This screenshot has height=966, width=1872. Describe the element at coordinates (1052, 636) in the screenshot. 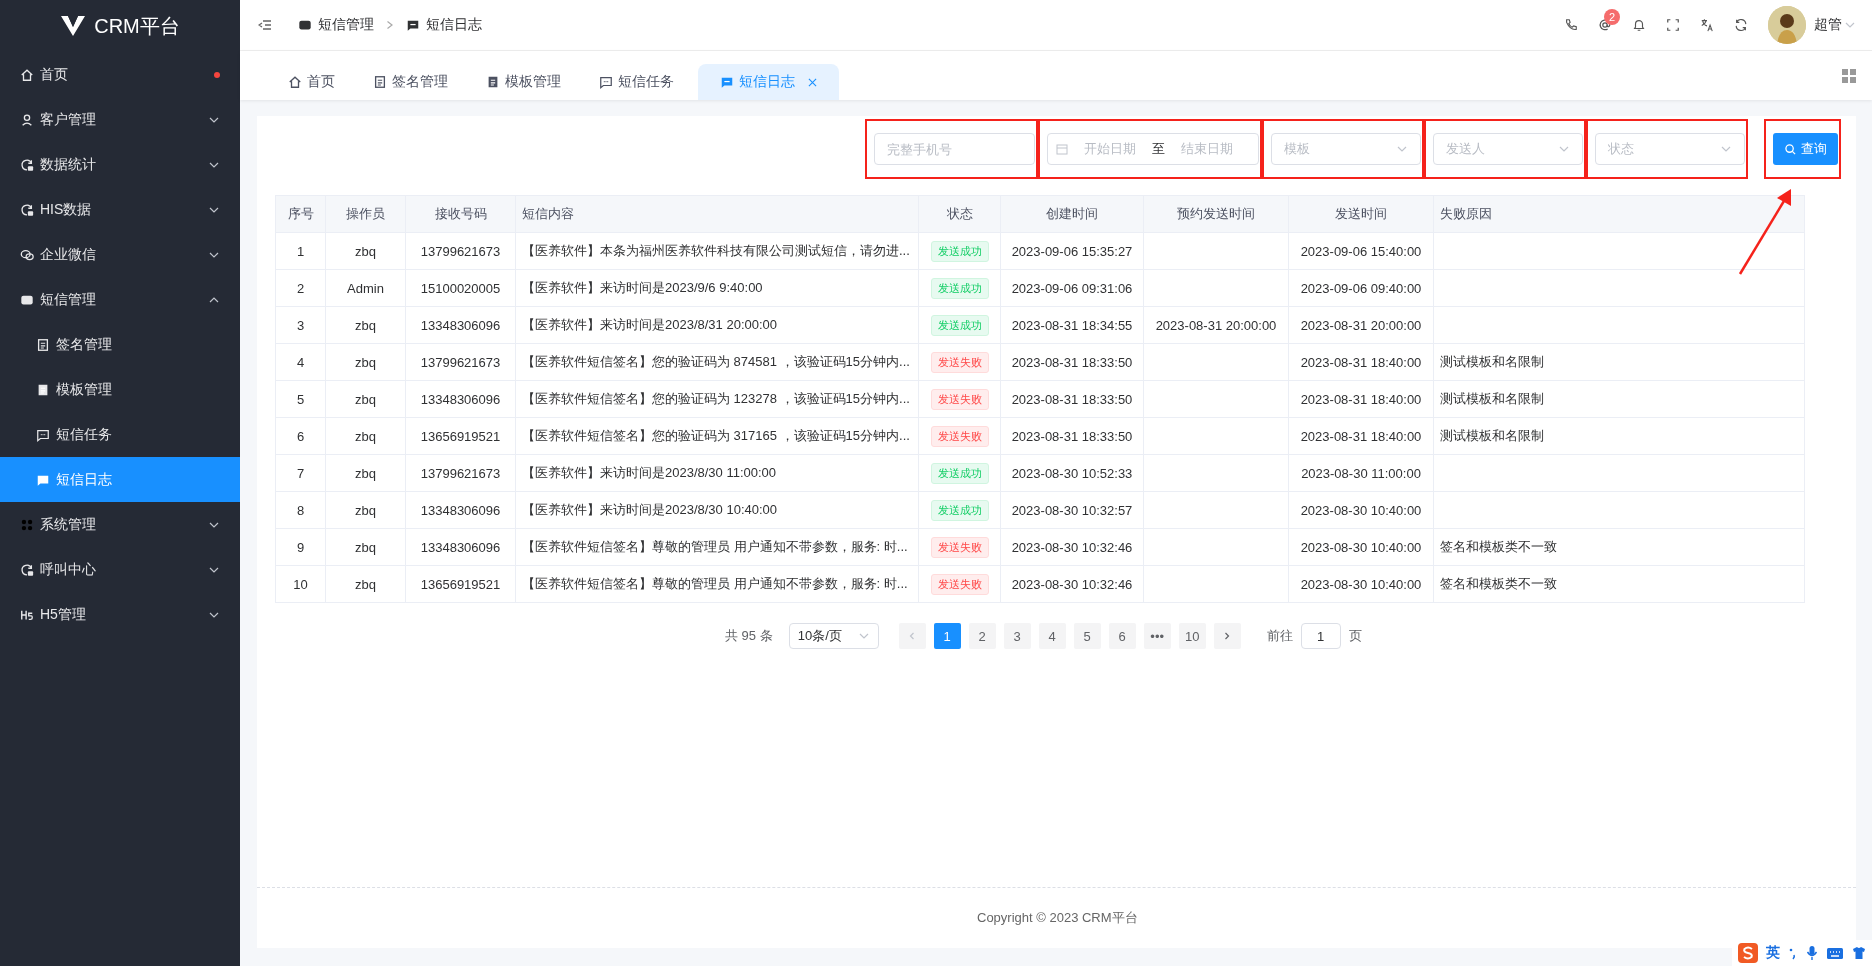

I see `page-button: 4` at that location.